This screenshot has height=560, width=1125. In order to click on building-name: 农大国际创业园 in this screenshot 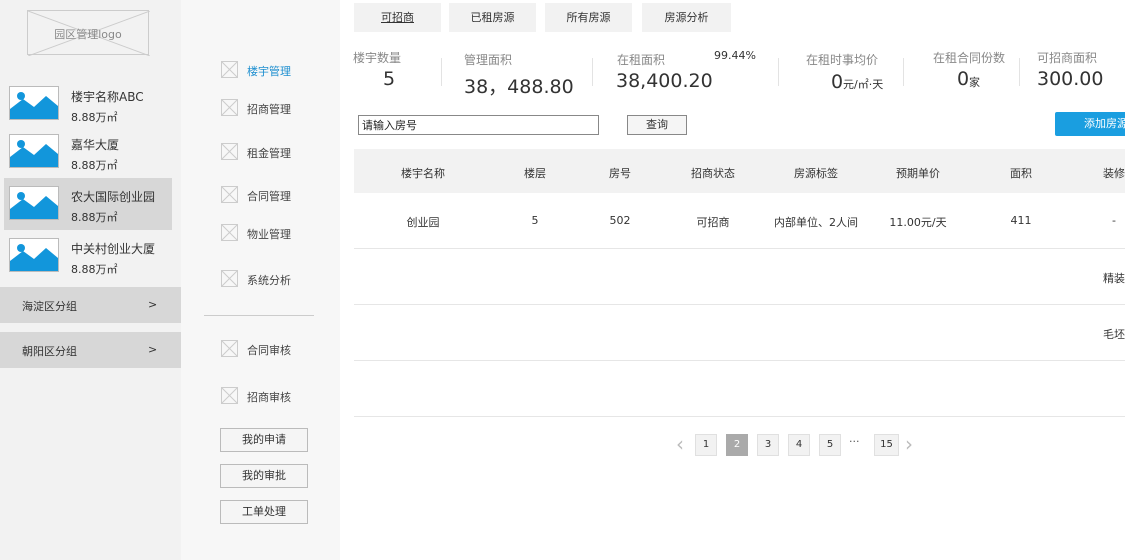, I will do `click(113, 197)`.